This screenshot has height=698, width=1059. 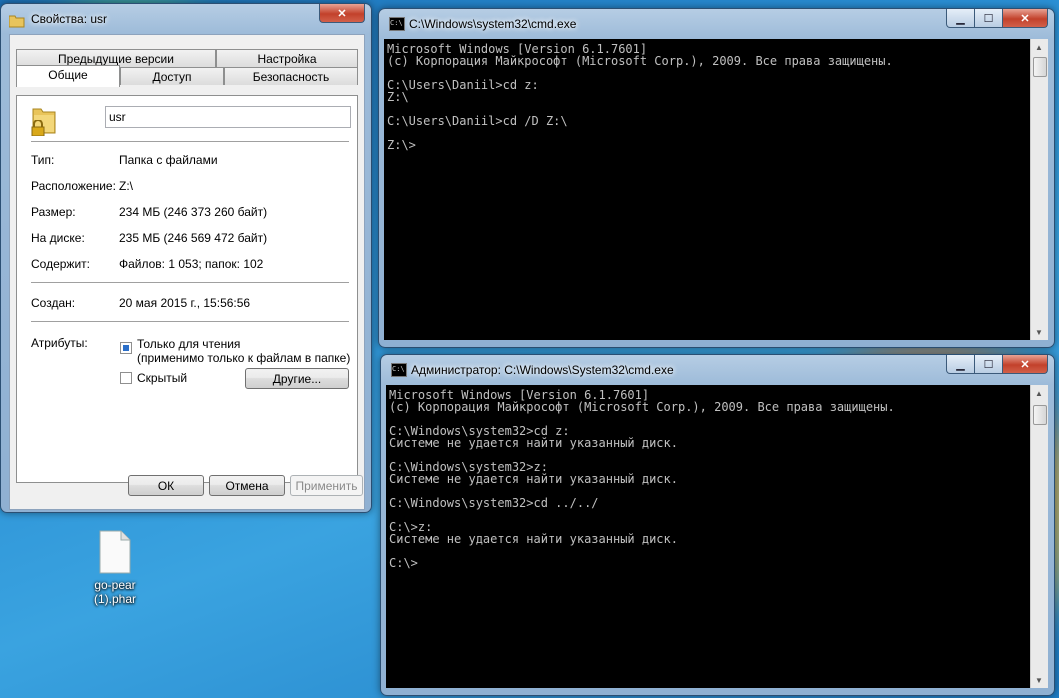 I want to click on tab-sharing: Доступ, so click(x=172, y=76).